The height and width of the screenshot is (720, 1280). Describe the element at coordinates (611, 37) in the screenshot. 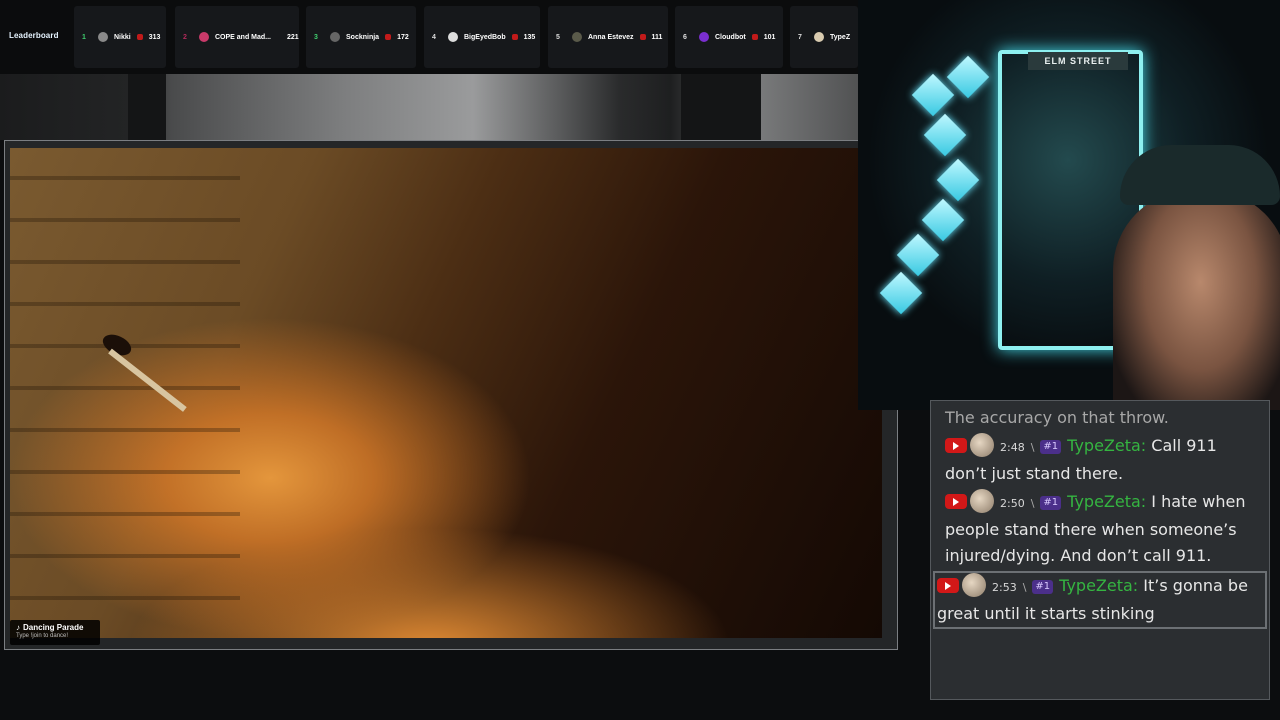

I see `leaderboard-name: Anna Estevez` at that location.